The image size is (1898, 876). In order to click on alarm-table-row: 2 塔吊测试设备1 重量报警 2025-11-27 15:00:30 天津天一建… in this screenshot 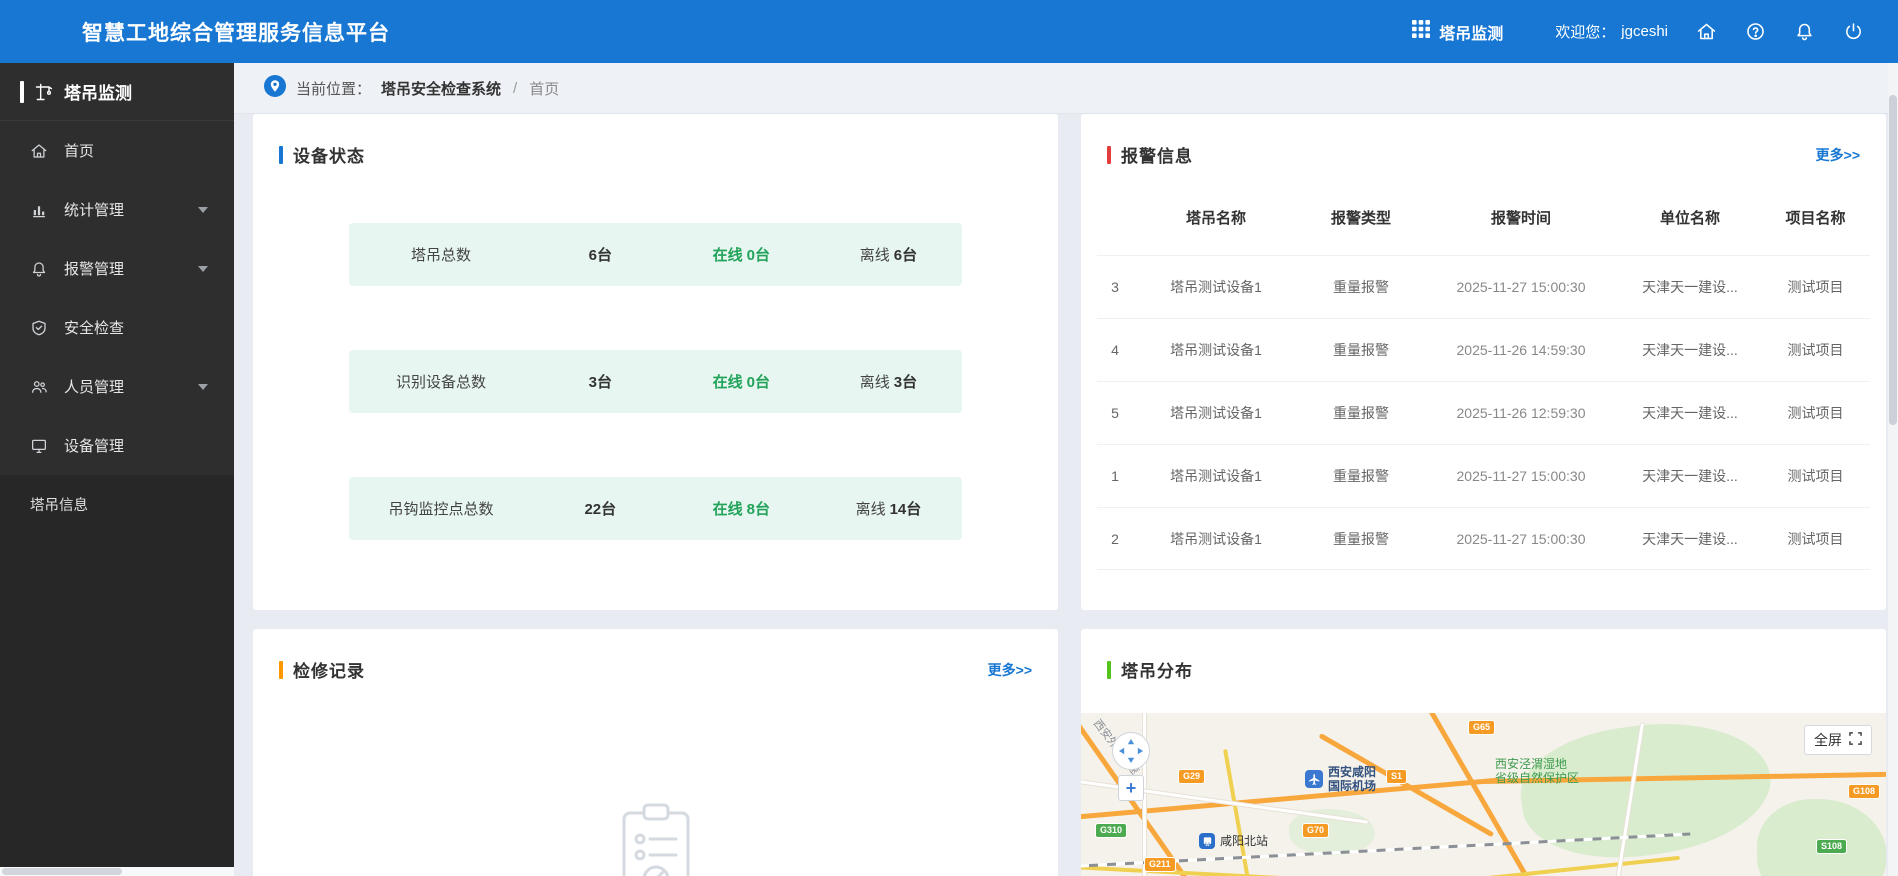, I will do `click(1483, 538)`.